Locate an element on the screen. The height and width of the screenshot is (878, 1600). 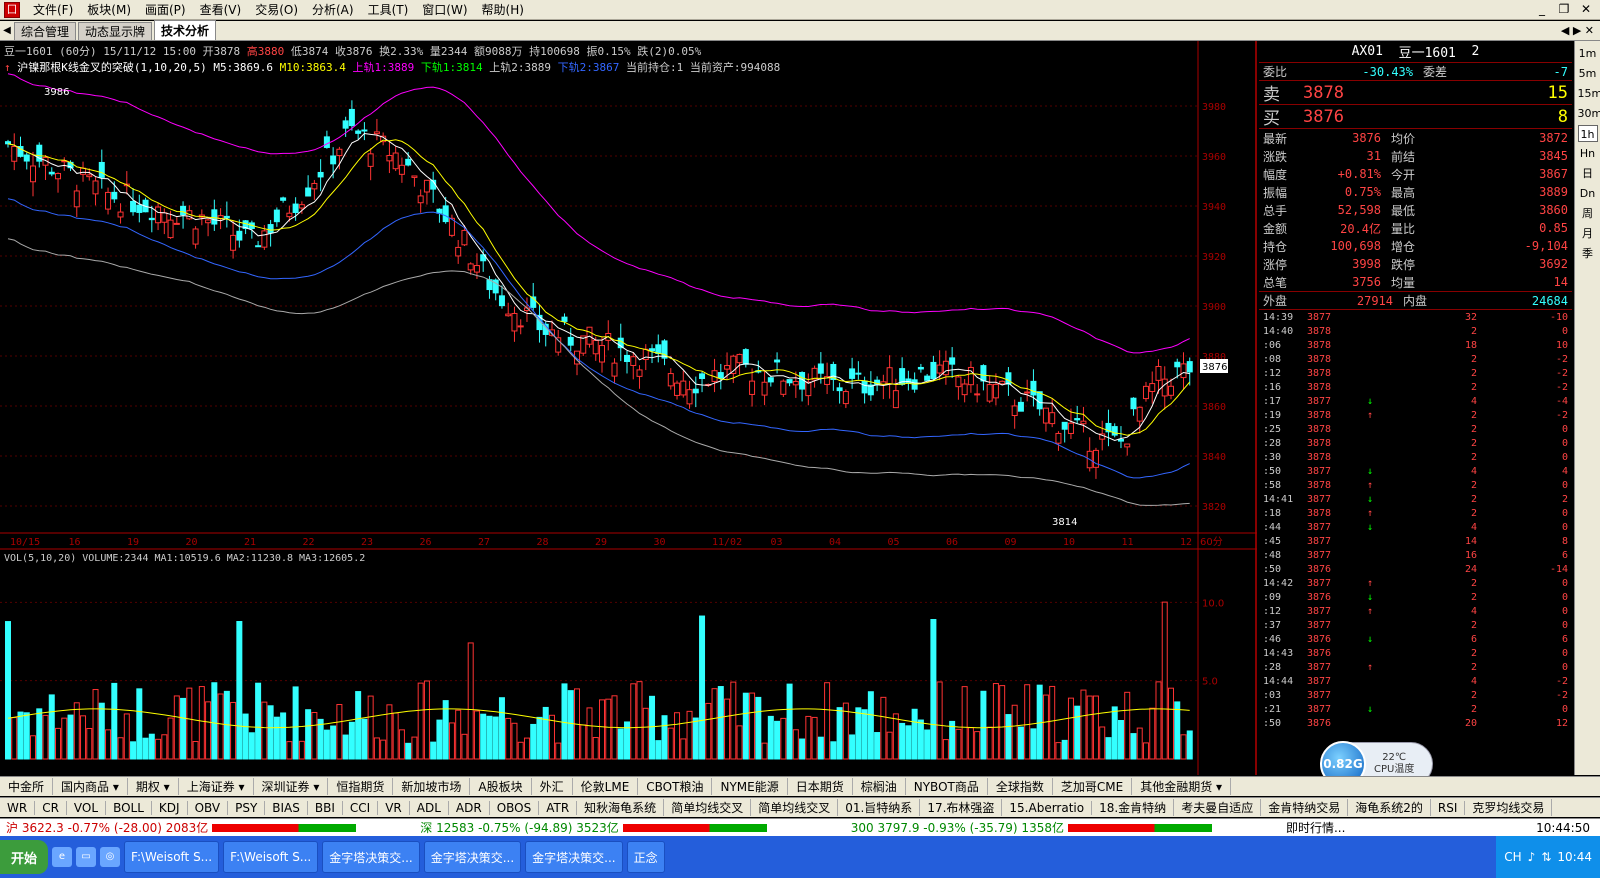
indicator-tab: RSI is located at coordinates (1448, 807).